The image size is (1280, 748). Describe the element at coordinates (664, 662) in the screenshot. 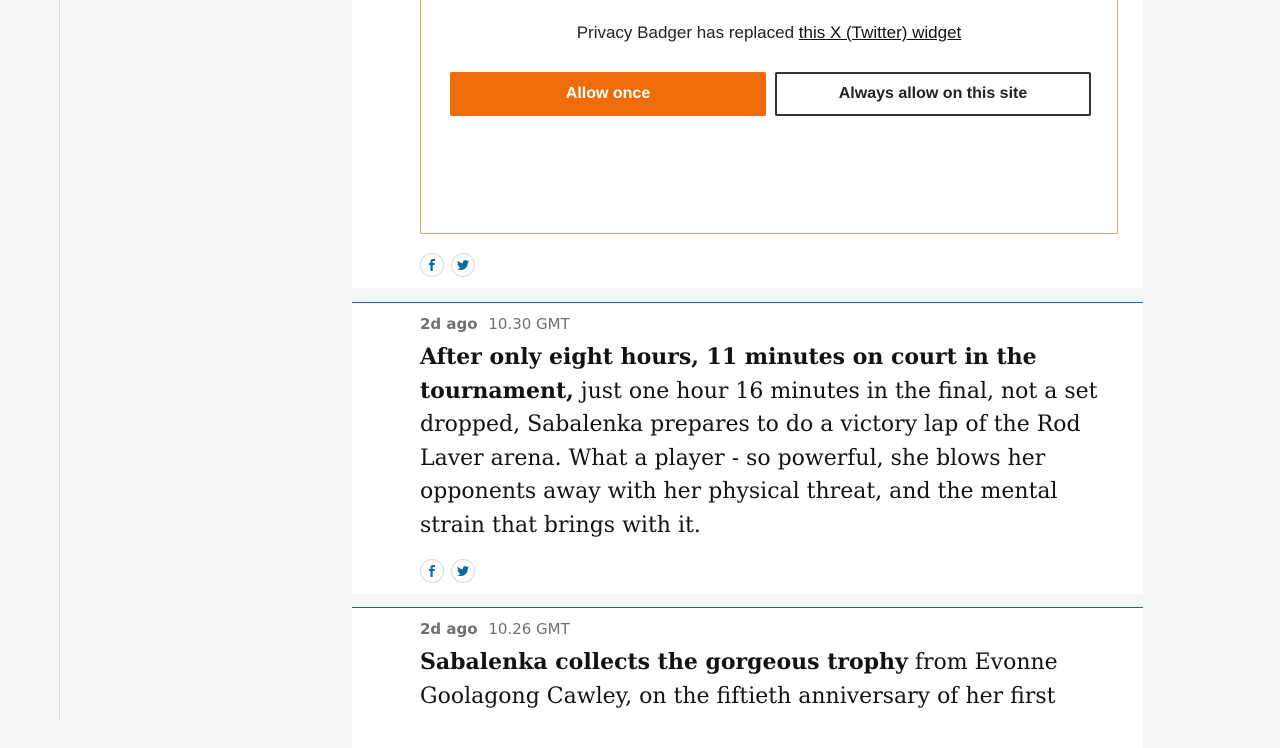

I see `post-headline: Sabalenka collects the gorgeous trophy` at that location.